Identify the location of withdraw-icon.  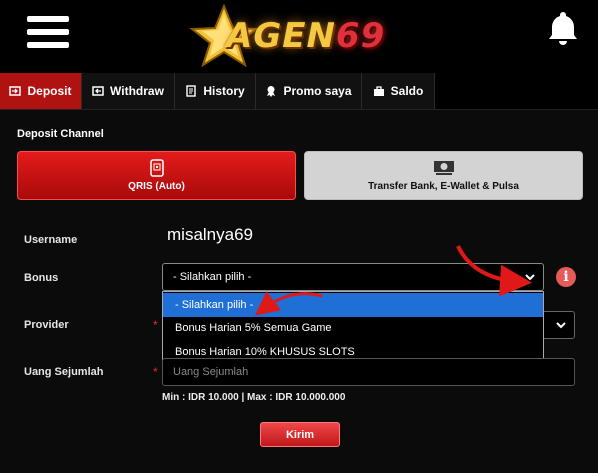
(98, 91).